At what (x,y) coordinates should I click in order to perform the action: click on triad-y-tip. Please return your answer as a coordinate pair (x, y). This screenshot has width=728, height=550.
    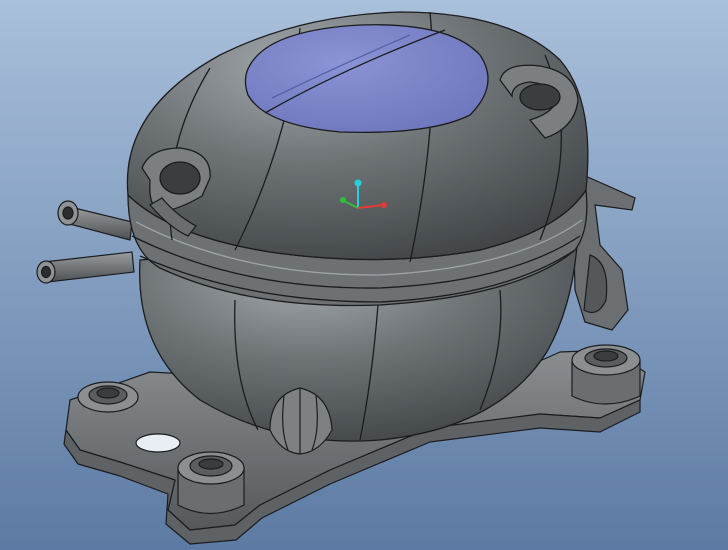
    Looking at the image, I should click on (343, 200).